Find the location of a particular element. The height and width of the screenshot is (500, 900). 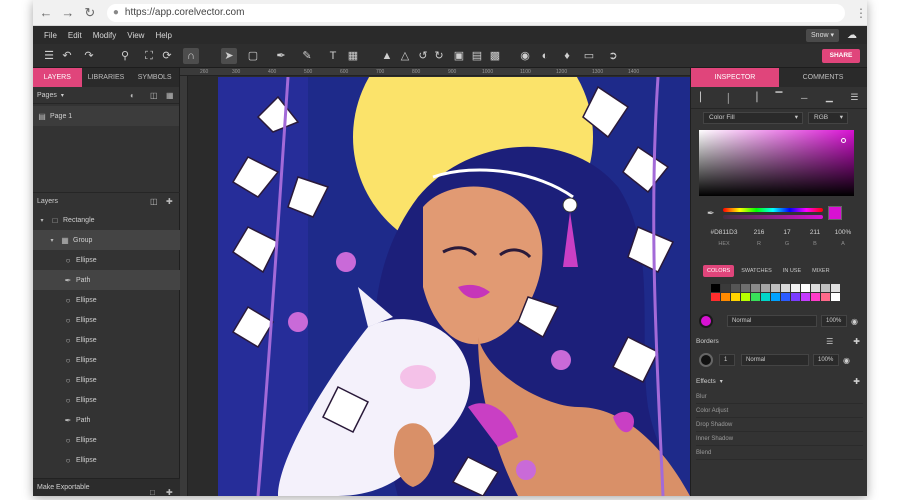

rotate-view-icon: ⟳ is located at coordinates (167, 56).